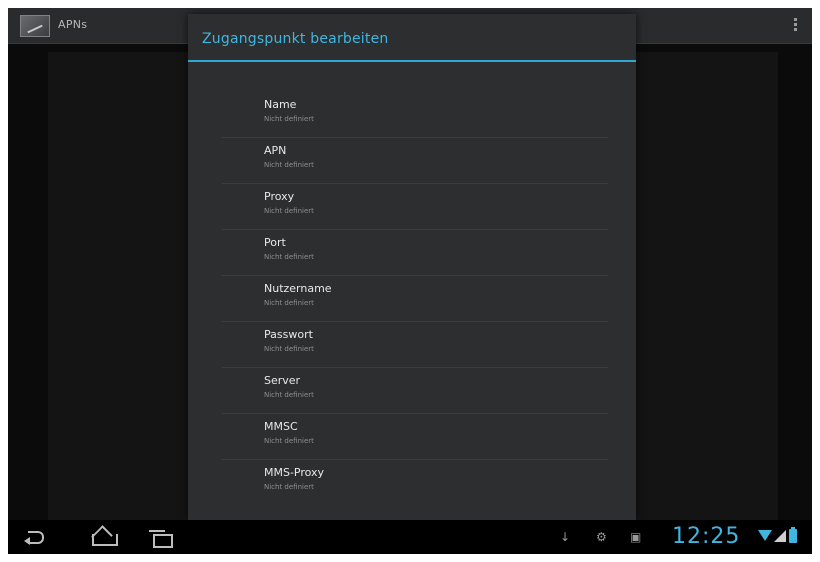  What do you see at coordinates (415, 115) in the screenshot?
I see `field-name: Name Nicht definiert` at bounding box center [415, 115].